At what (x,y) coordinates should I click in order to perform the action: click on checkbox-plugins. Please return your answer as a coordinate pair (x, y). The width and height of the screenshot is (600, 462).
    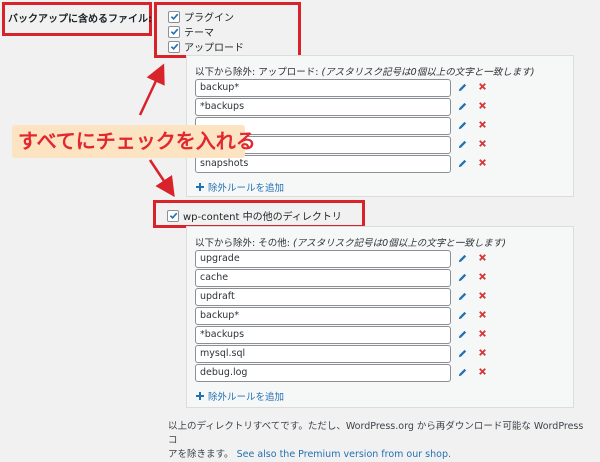
    Looking at the image, I should click on (174, 16).